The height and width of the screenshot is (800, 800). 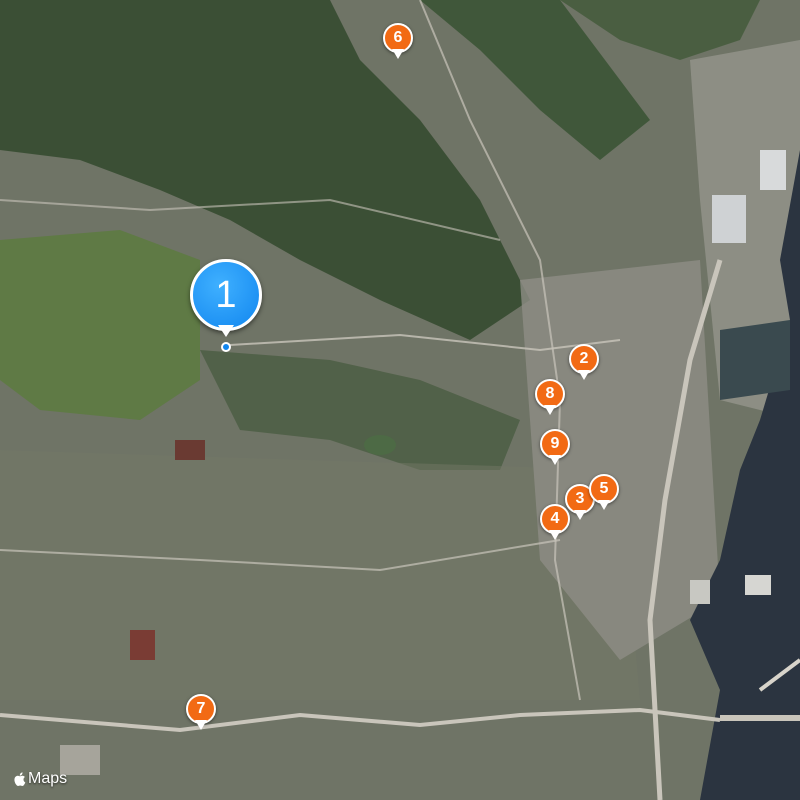 I want to click on pin-label: 1, so click(x=226, y=295).